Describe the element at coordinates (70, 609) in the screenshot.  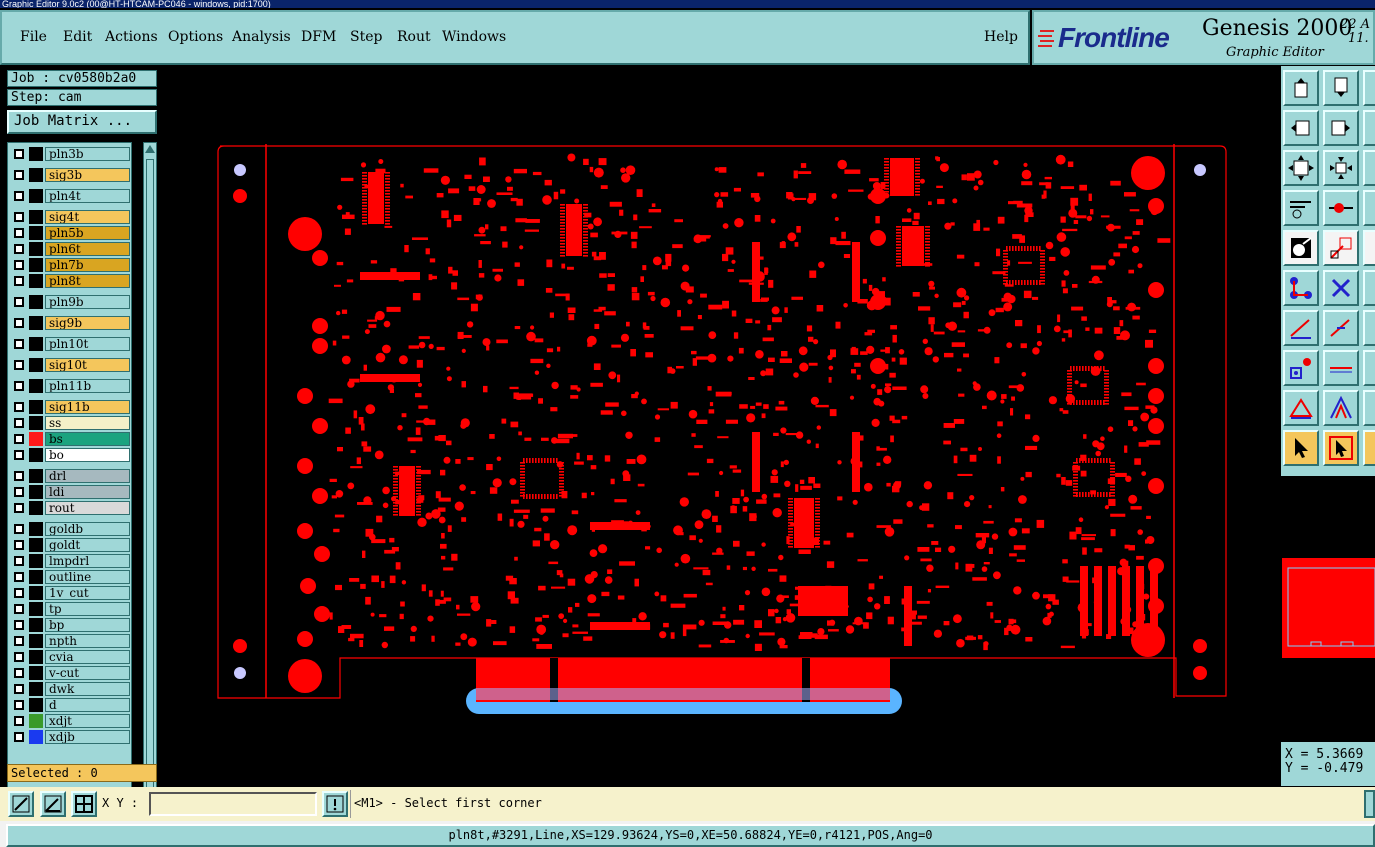
I see `layer-row-tp: tp` at that location.